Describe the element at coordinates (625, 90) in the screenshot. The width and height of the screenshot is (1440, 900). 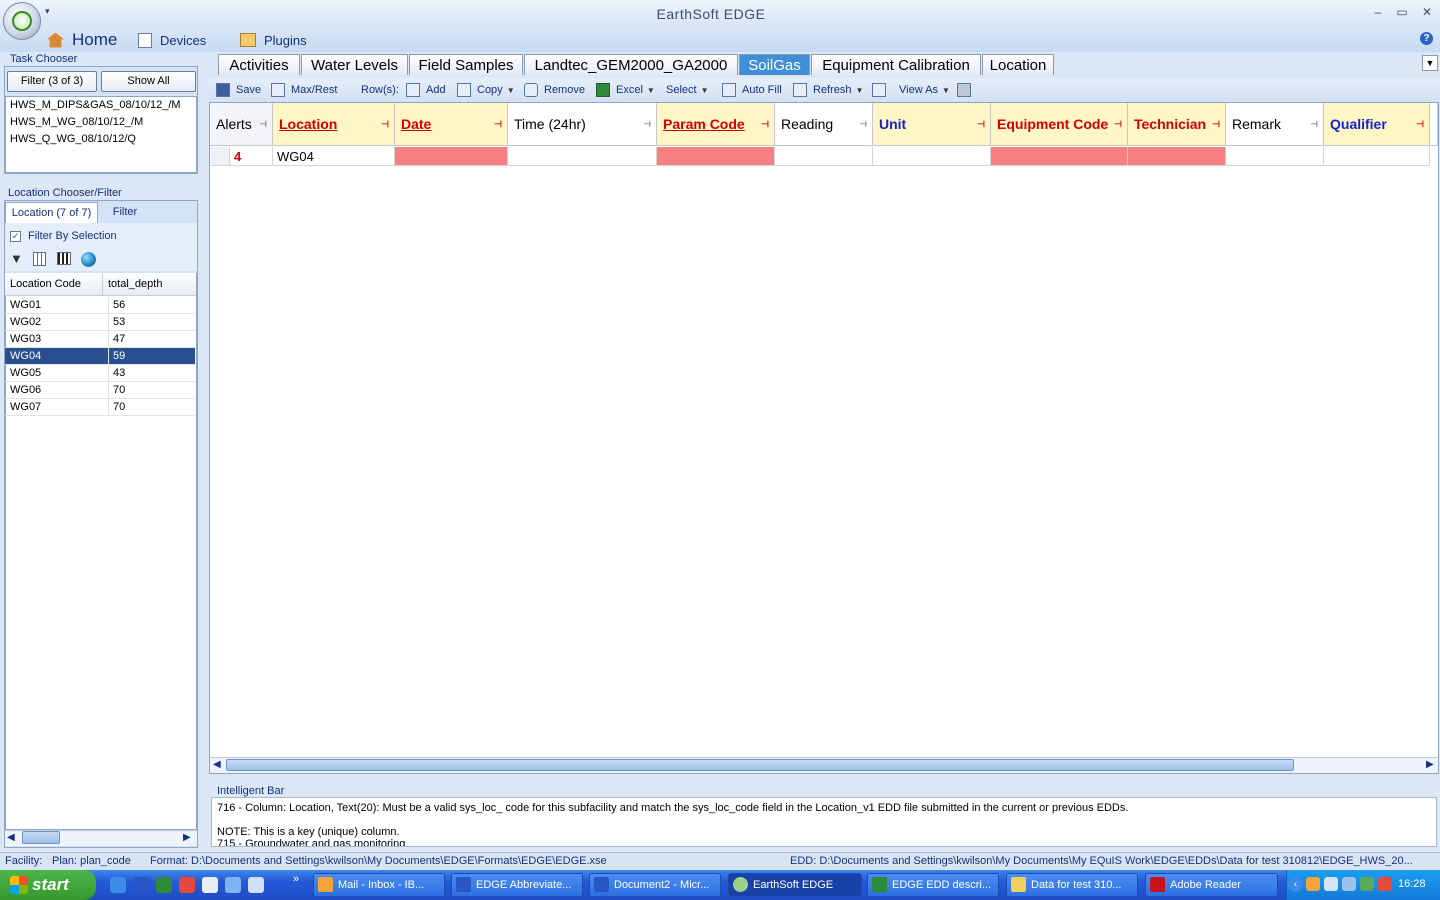
I see `excel-button: Excel ▼` at that location.